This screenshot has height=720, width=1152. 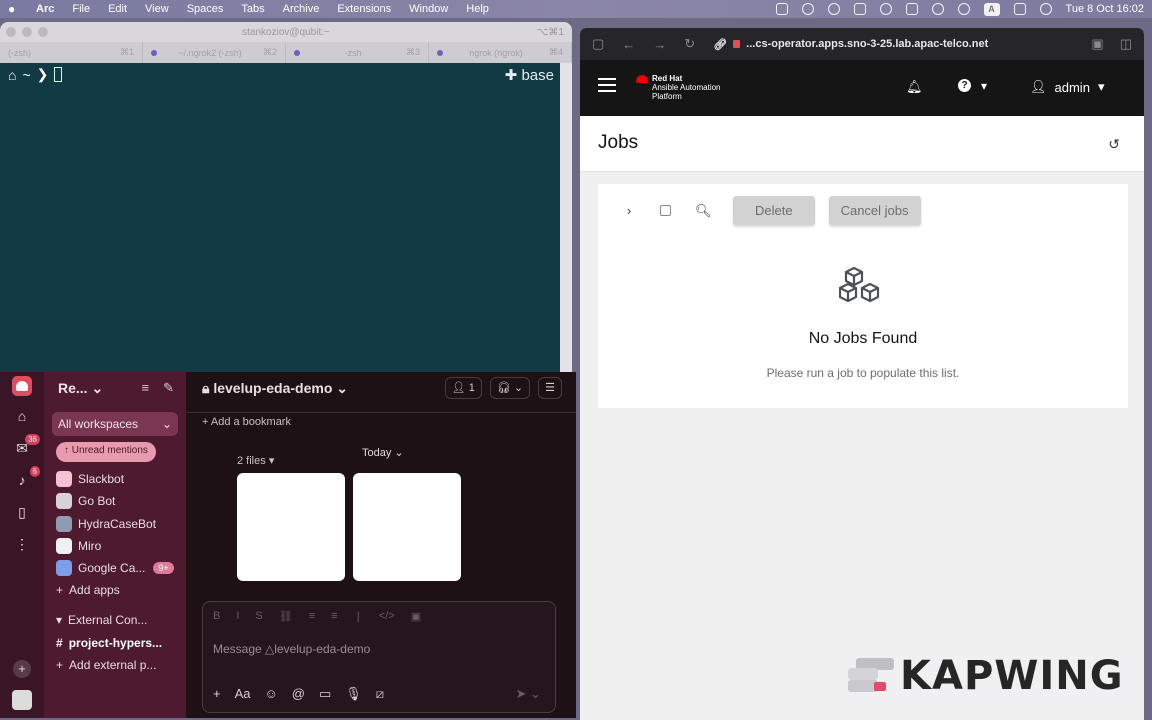 I want to click on code-icon: </>, so click(x=387, y=616).